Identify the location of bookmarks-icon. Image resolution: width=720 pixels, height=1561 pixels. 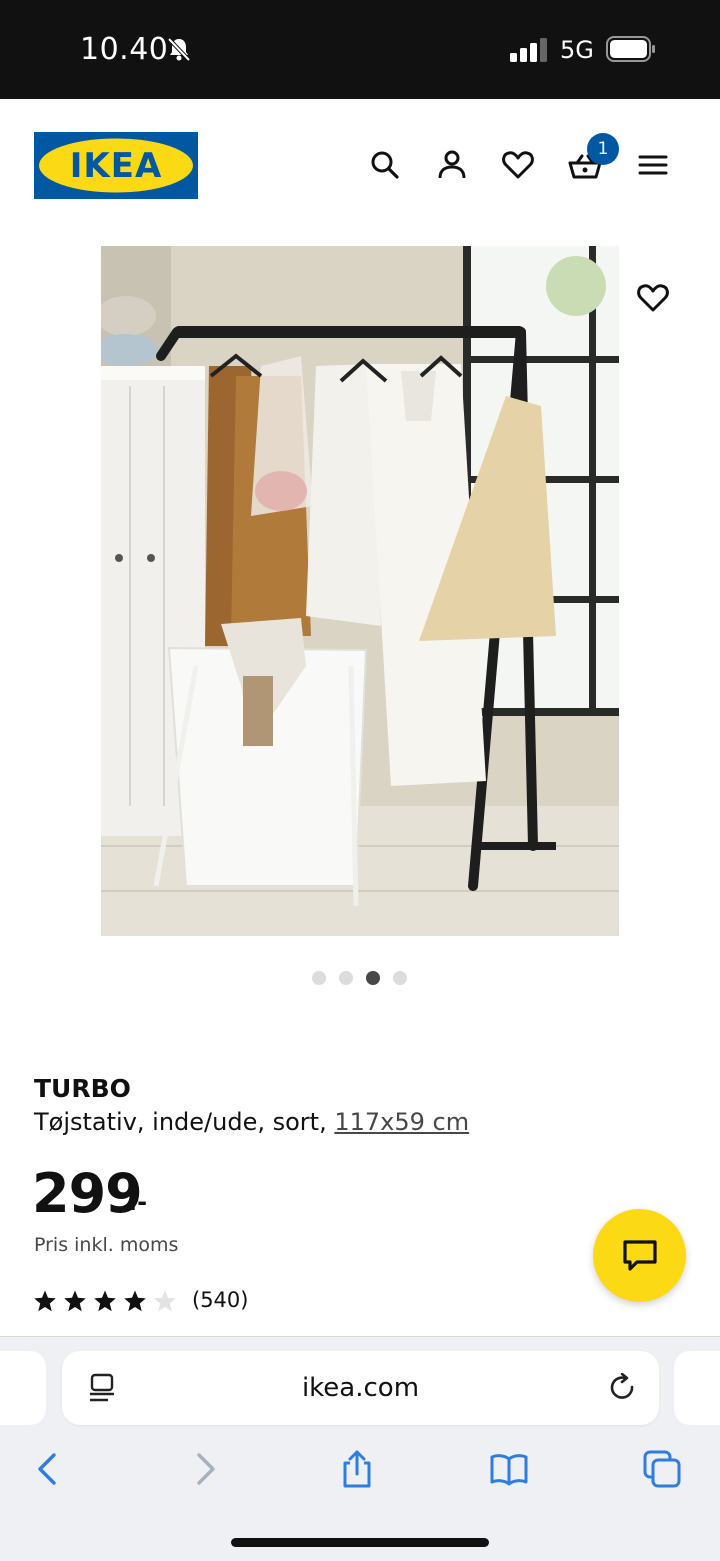
(509, 1469).